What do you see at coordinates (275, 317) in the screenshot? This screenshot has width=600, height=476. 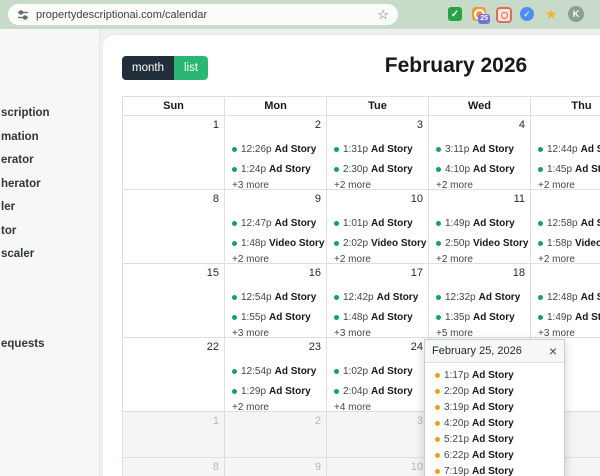 I see `calendar-event: 1:55p Ad Story` at bounding box center [275, 317].